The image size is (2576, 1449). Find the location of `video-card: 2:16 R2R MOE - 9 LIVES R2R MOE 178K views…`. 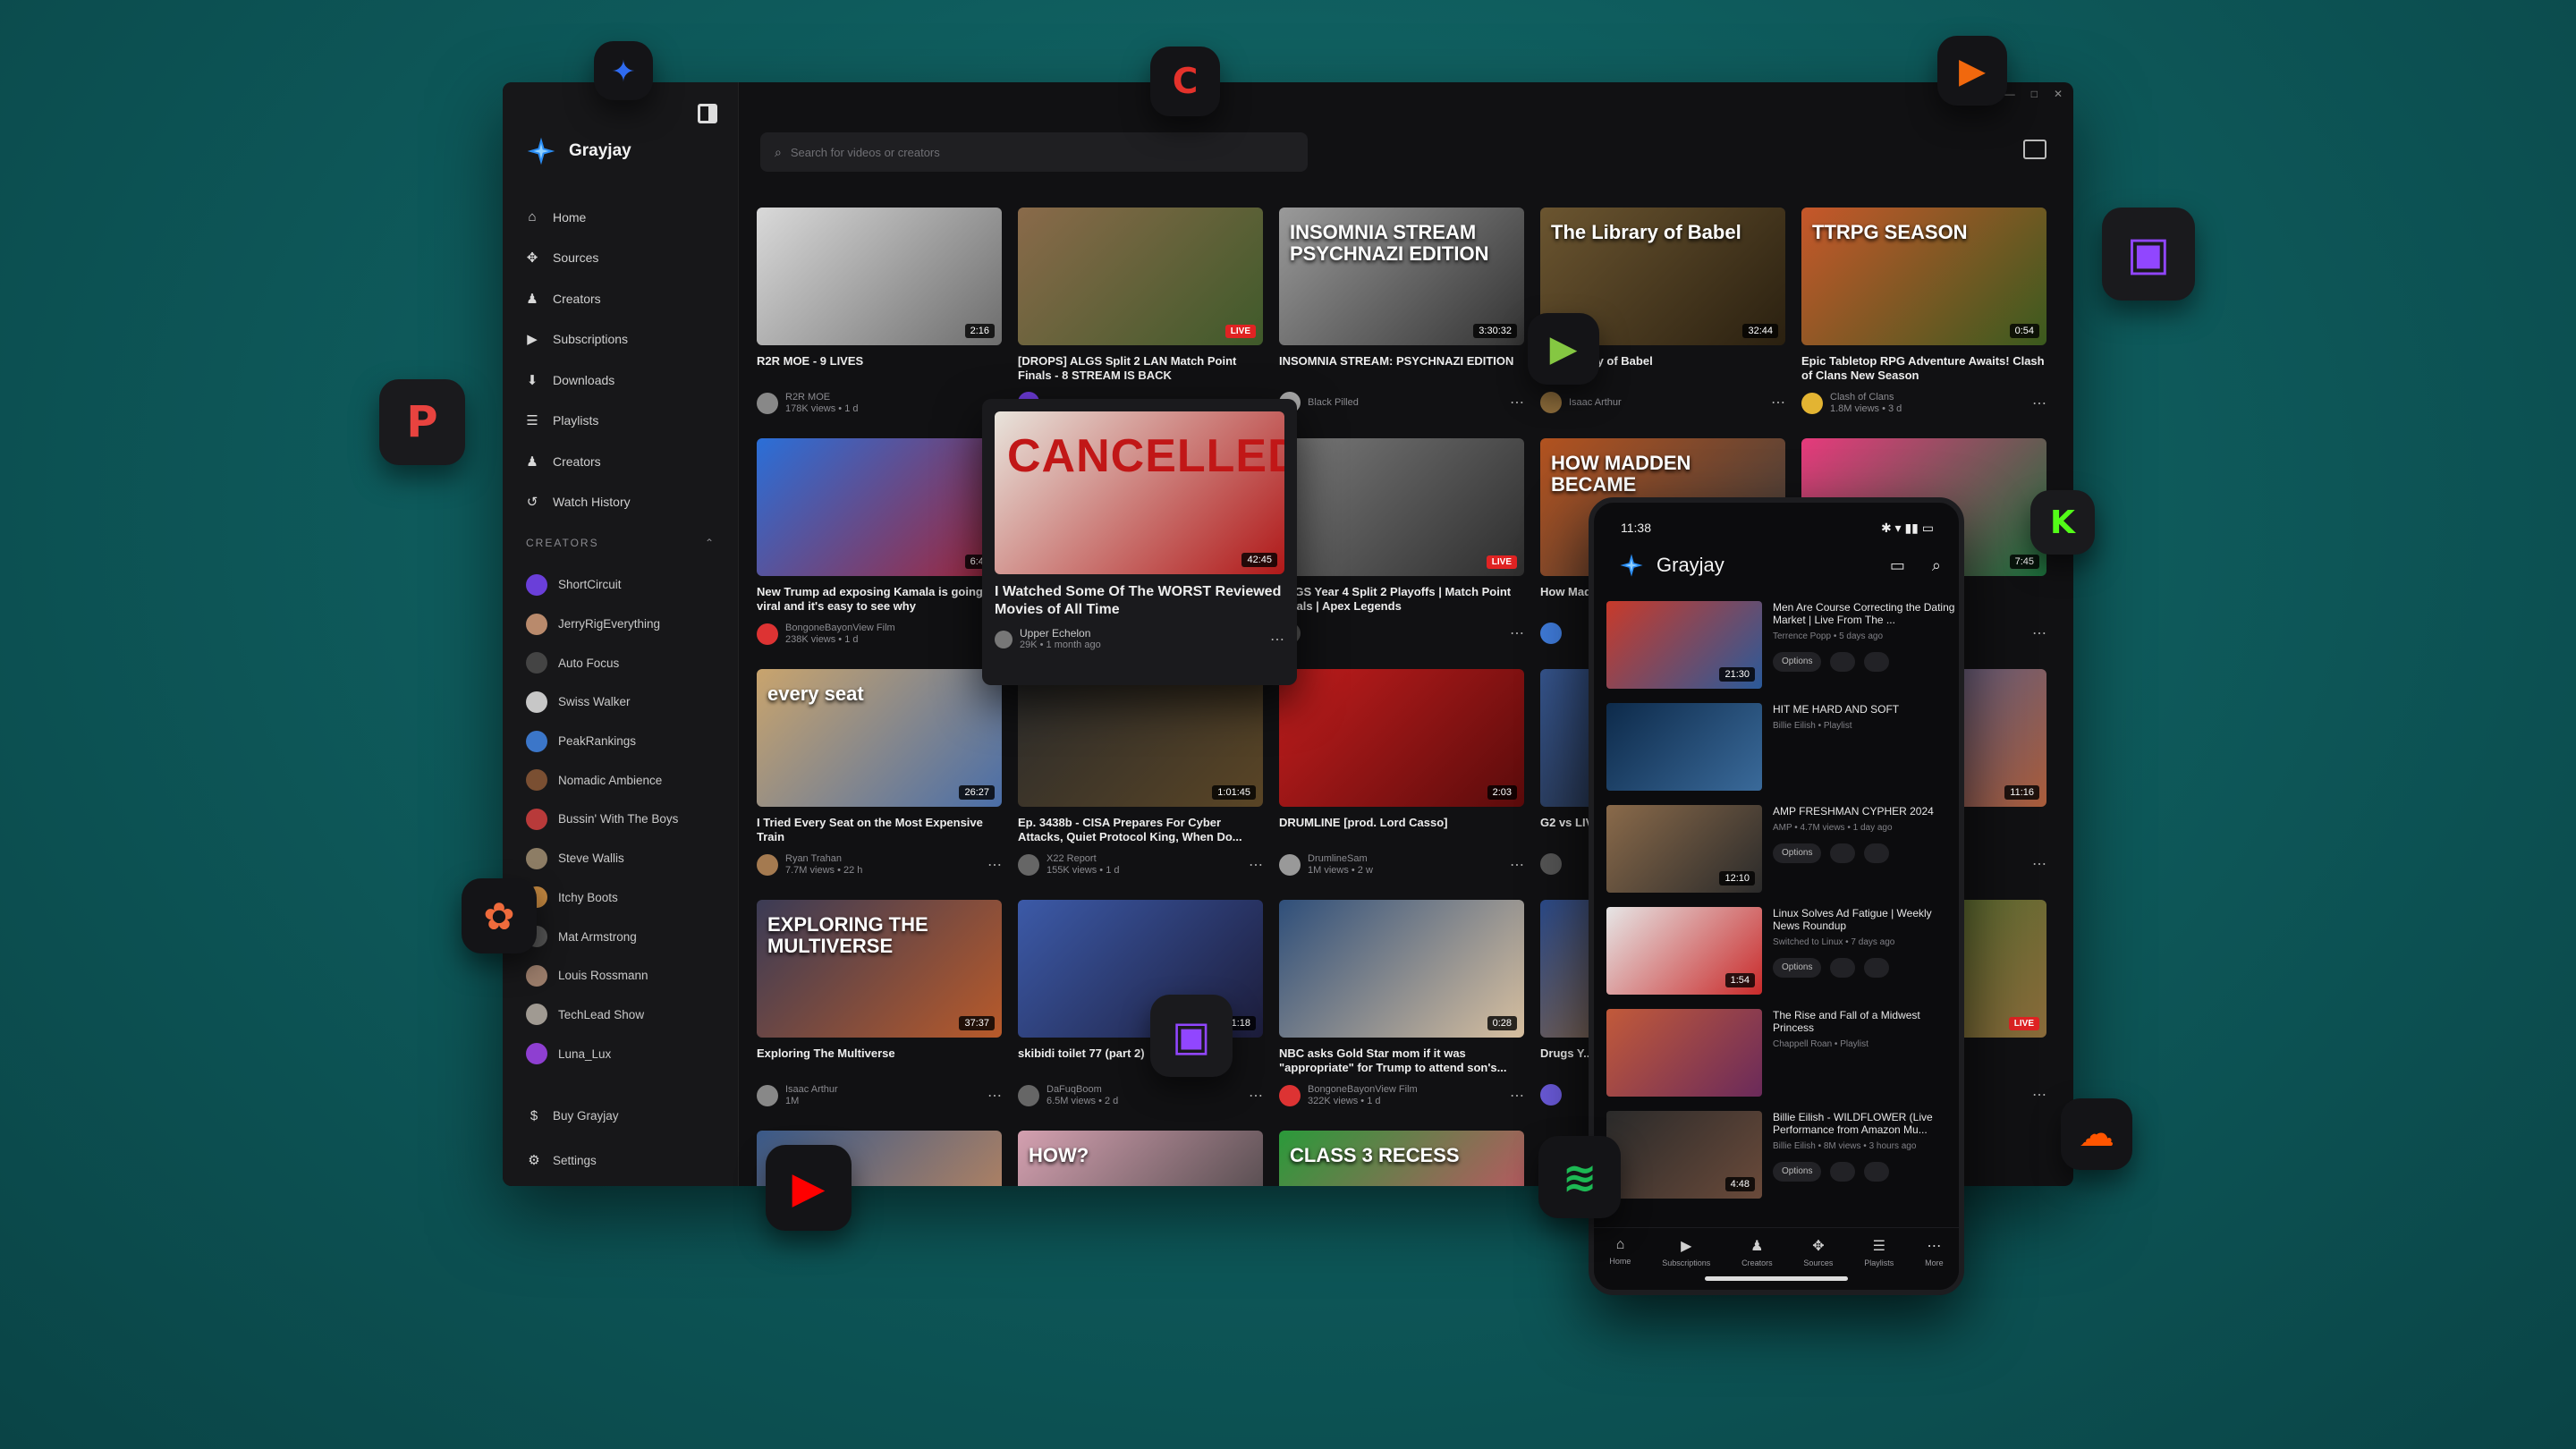

video-card: 2:16 R2R MOE - 9 LIVES R2R MOE 178K views… is located at coordinates (879, 311).